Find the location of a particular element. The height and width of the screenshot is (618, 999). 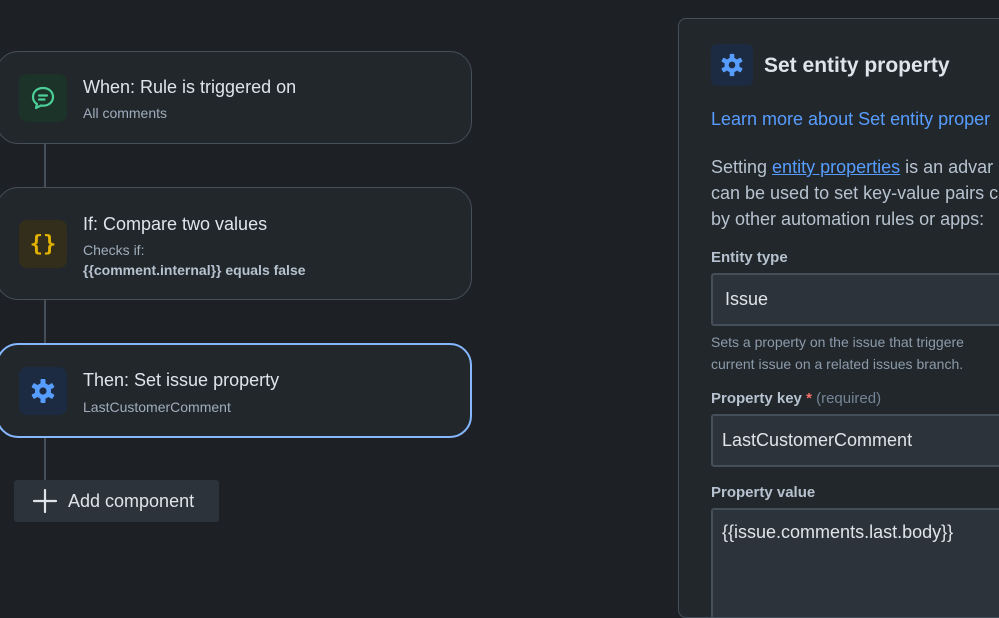

entity-type-select: Issue is located at coordinates (855, 299).